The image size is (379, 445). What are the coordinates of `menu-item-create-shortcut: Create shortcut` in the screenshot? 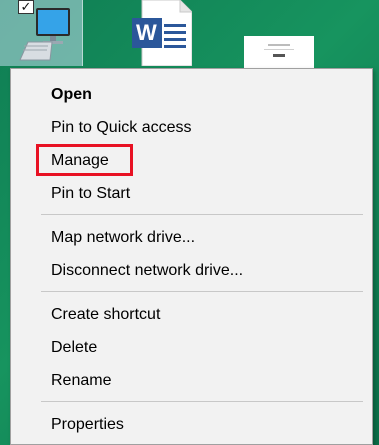 It's located at (105, 315).